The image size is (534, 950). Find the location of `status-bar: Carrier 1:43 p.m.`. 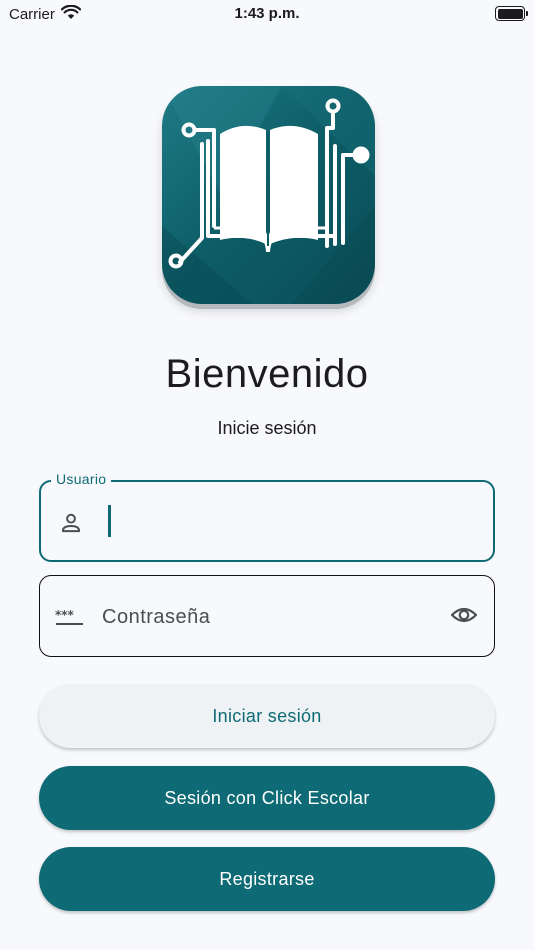

status-bar: Carrier 1:43 p.m. is located at coordinates (267, 15).